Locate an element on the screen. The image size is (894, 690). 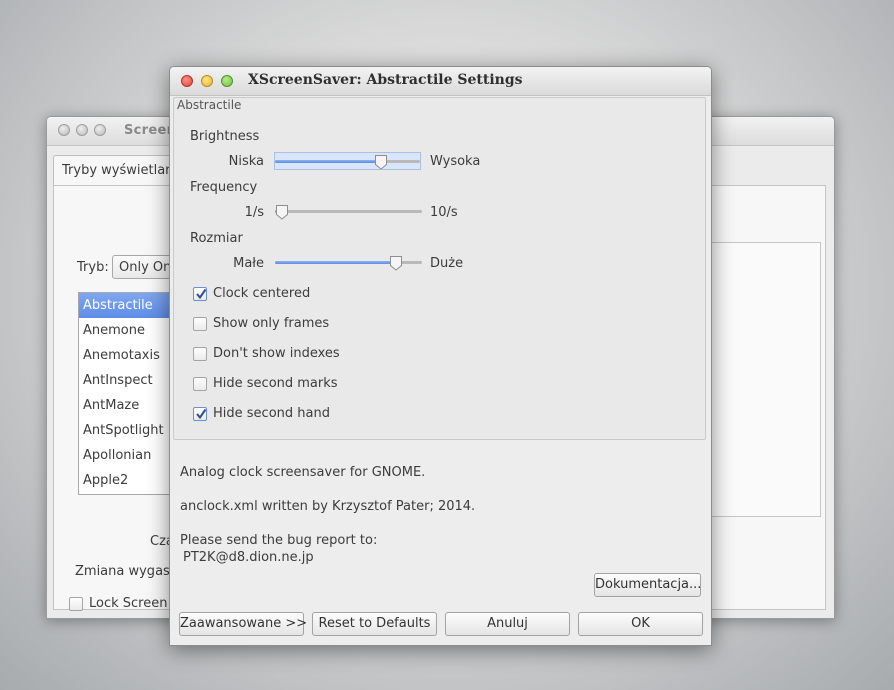
ok-button: OK is located at coordinates (640, 624).